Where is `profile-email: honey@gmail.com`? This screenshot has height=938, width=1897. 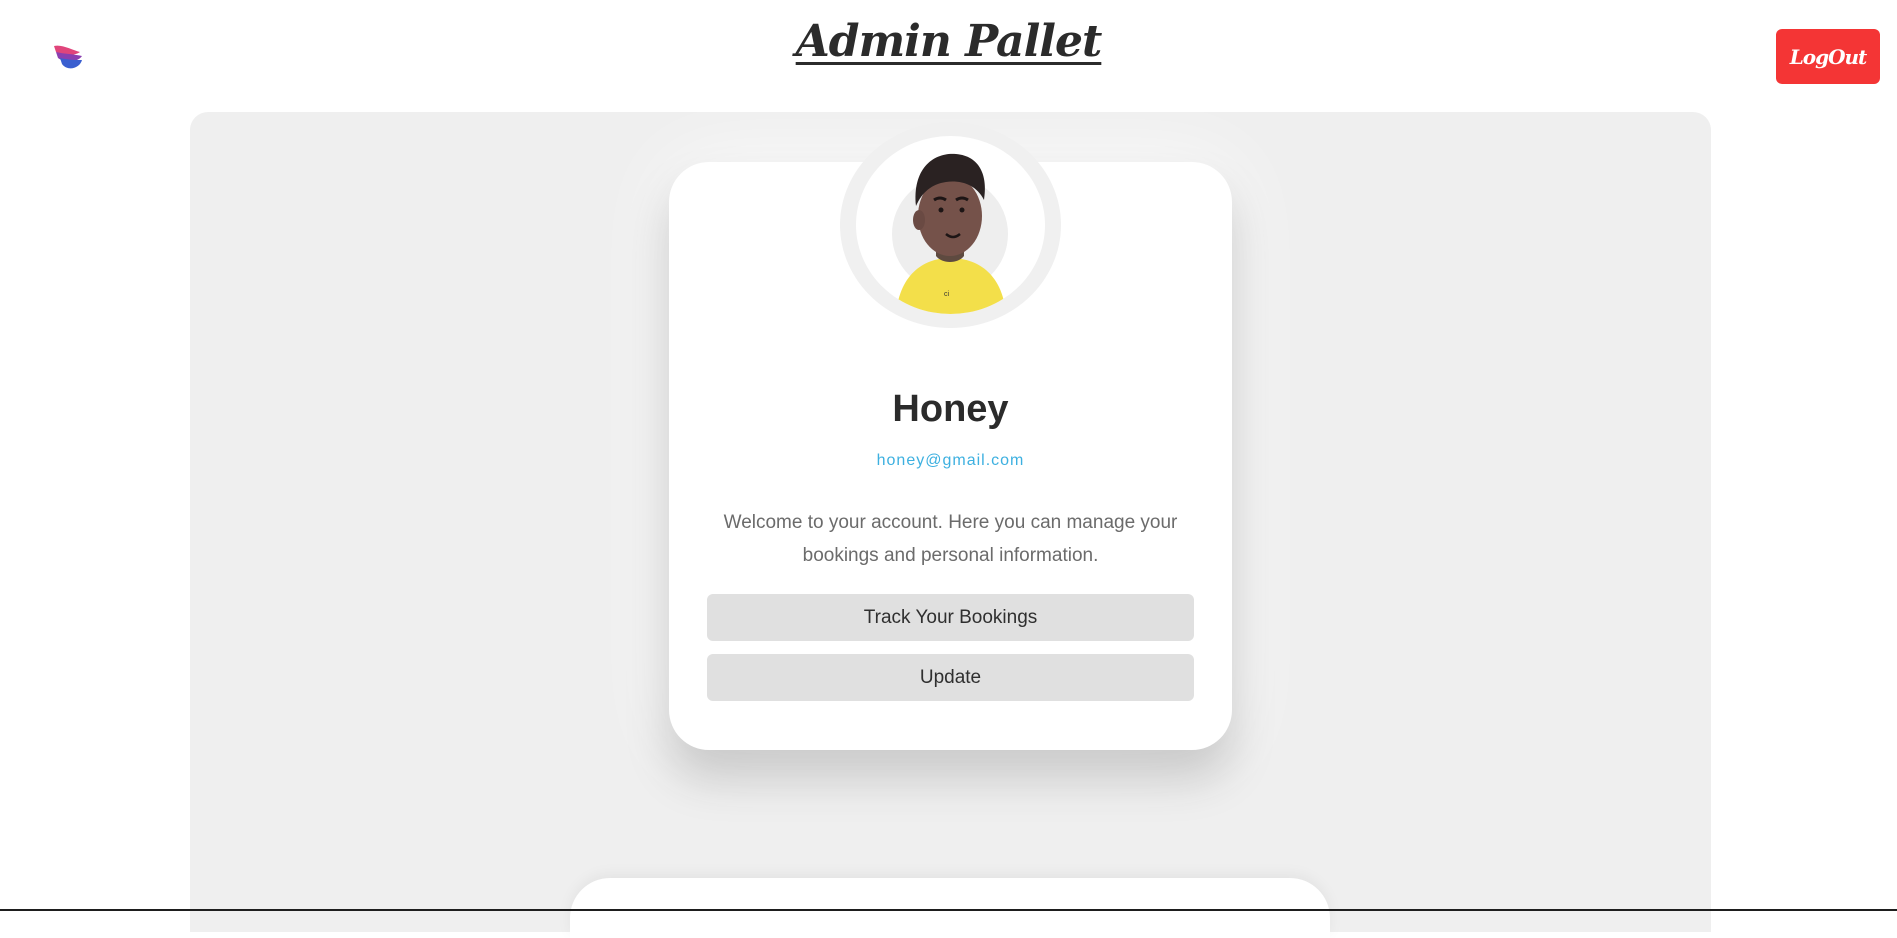
profile-email: honey@gmail.com is located at coordinates (950, 461).